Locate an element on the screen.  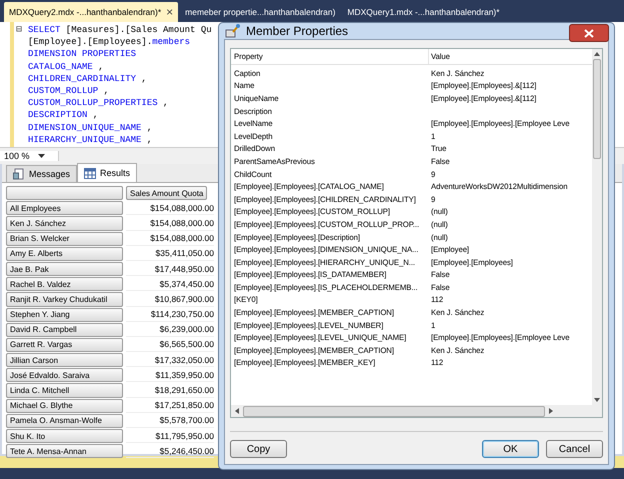
collapse-icon: ⊟ is located at coordinates (22, 30).